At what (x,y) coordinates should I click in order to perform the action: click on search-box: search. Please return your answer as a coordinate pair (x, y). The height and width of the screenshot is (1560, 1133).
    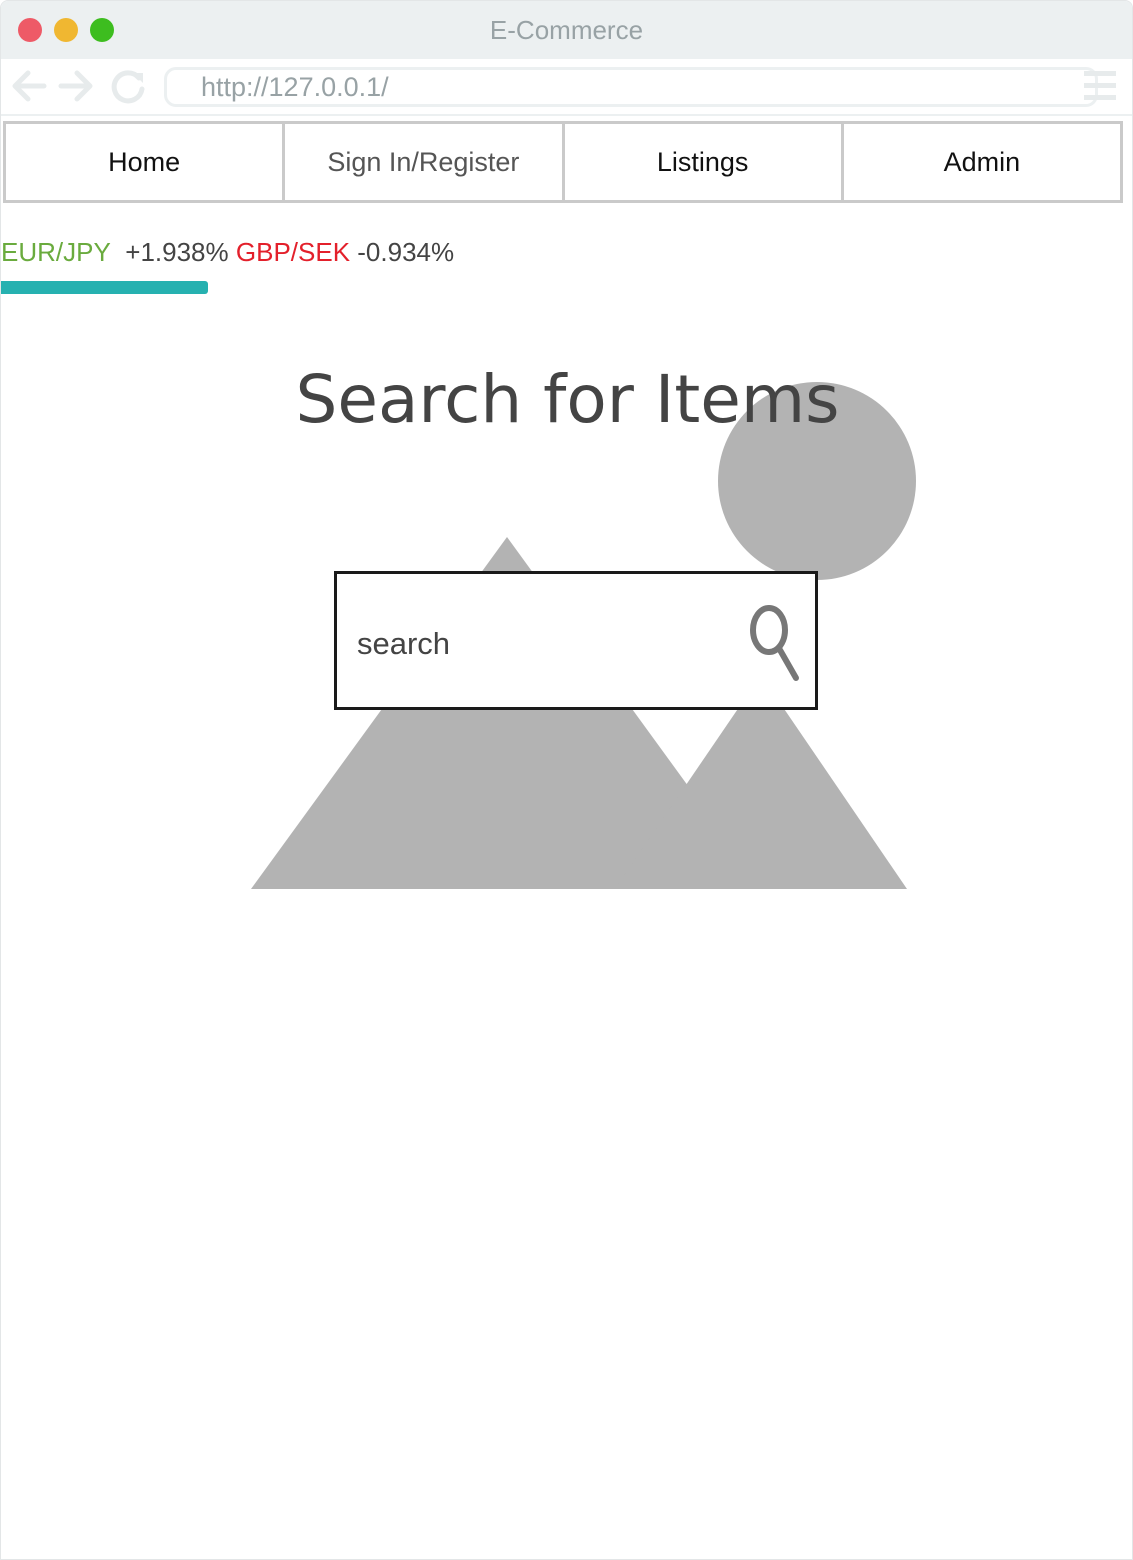
    Looking at the image, I should click on (576, 640).